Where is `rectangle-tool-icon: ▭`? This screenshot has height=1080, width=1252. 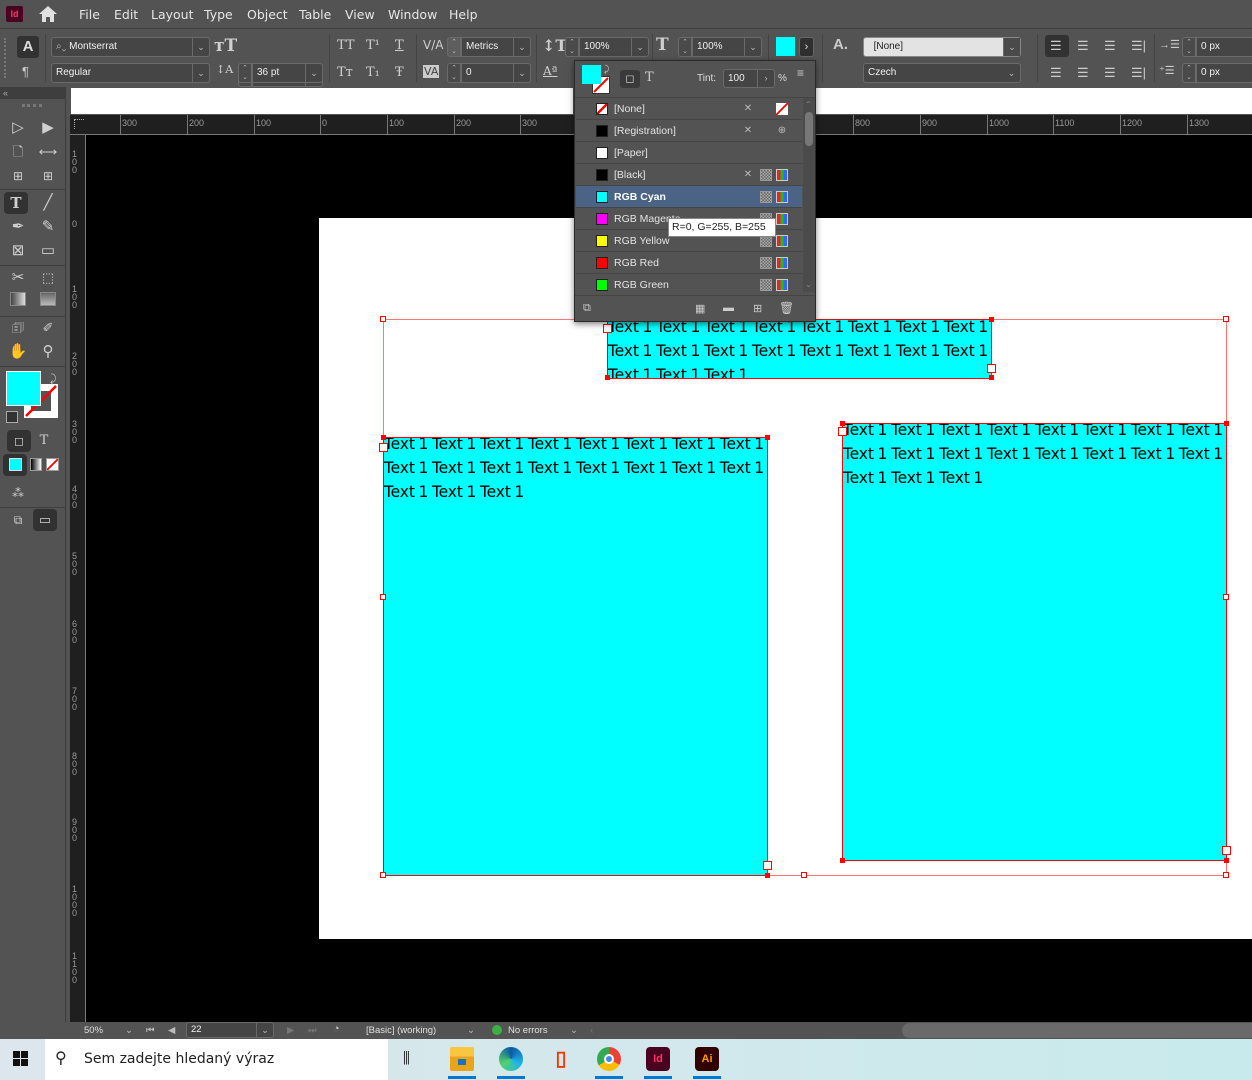 rectangle-tool-icon: ▭ is located at coordinates (48, 251).